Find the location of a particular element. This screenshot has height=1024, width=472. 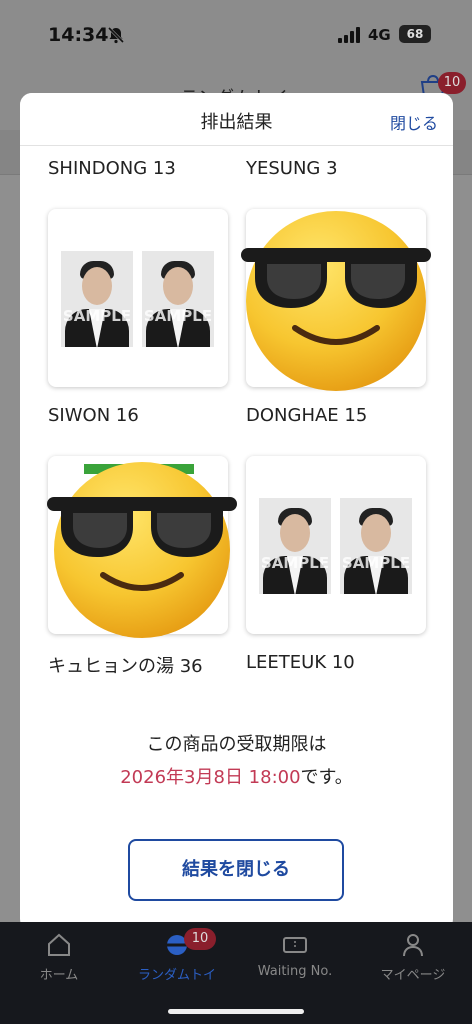

nav-home-label: ホーム is located at coordinates (59, 975).